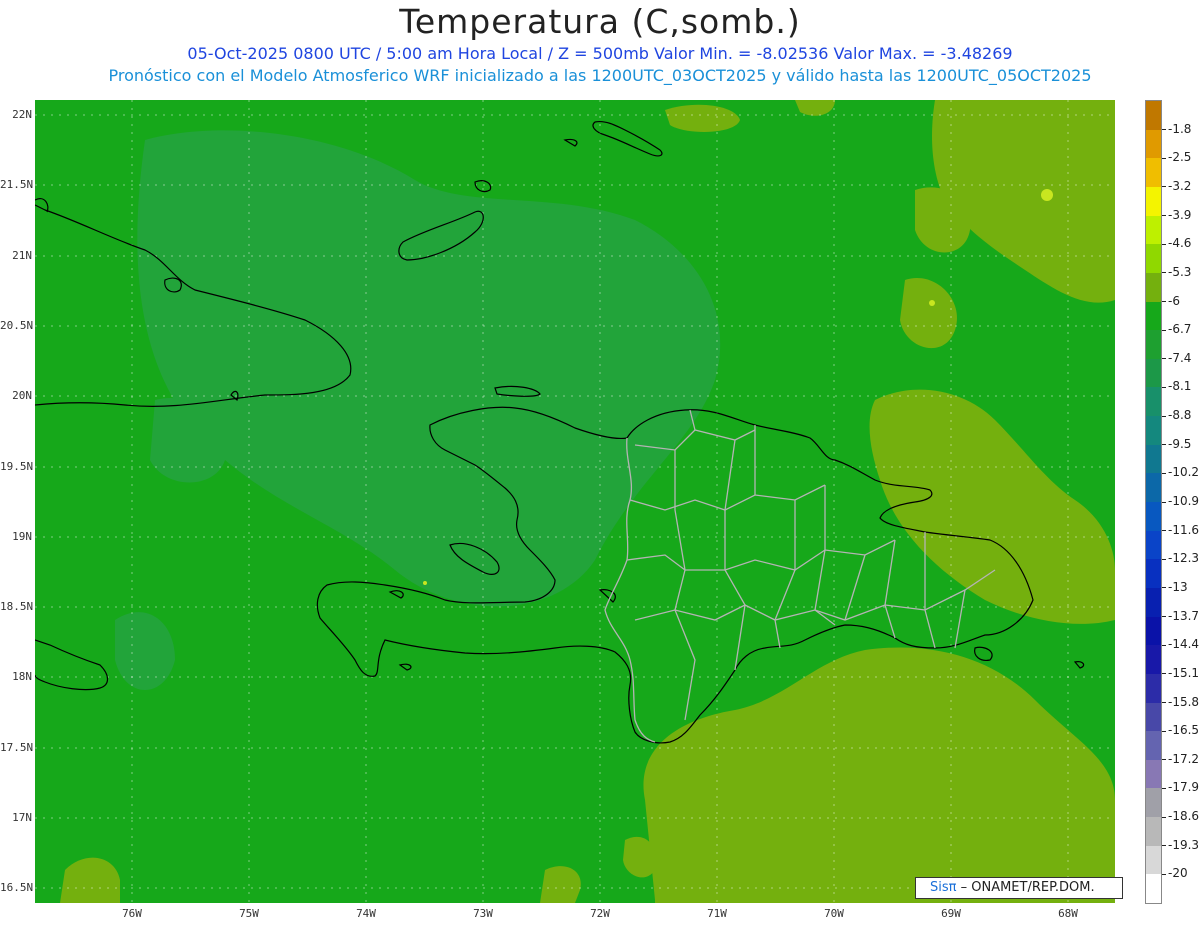 Image resolution: width=1200 pixels, height=927 pixels. What do you see at coordinates (1184, 844) in the screenshot?
I see `colorbar-label: -19.3` at bounding box center [1184, 844].